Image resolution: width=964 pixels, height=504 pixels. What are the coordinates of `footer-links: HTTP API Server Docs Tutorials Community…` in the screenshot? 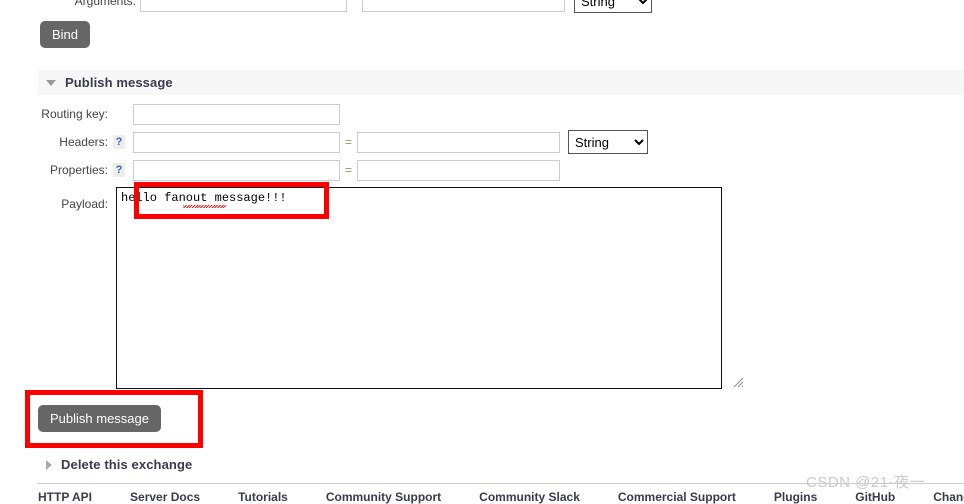 It's located at (501, 497).